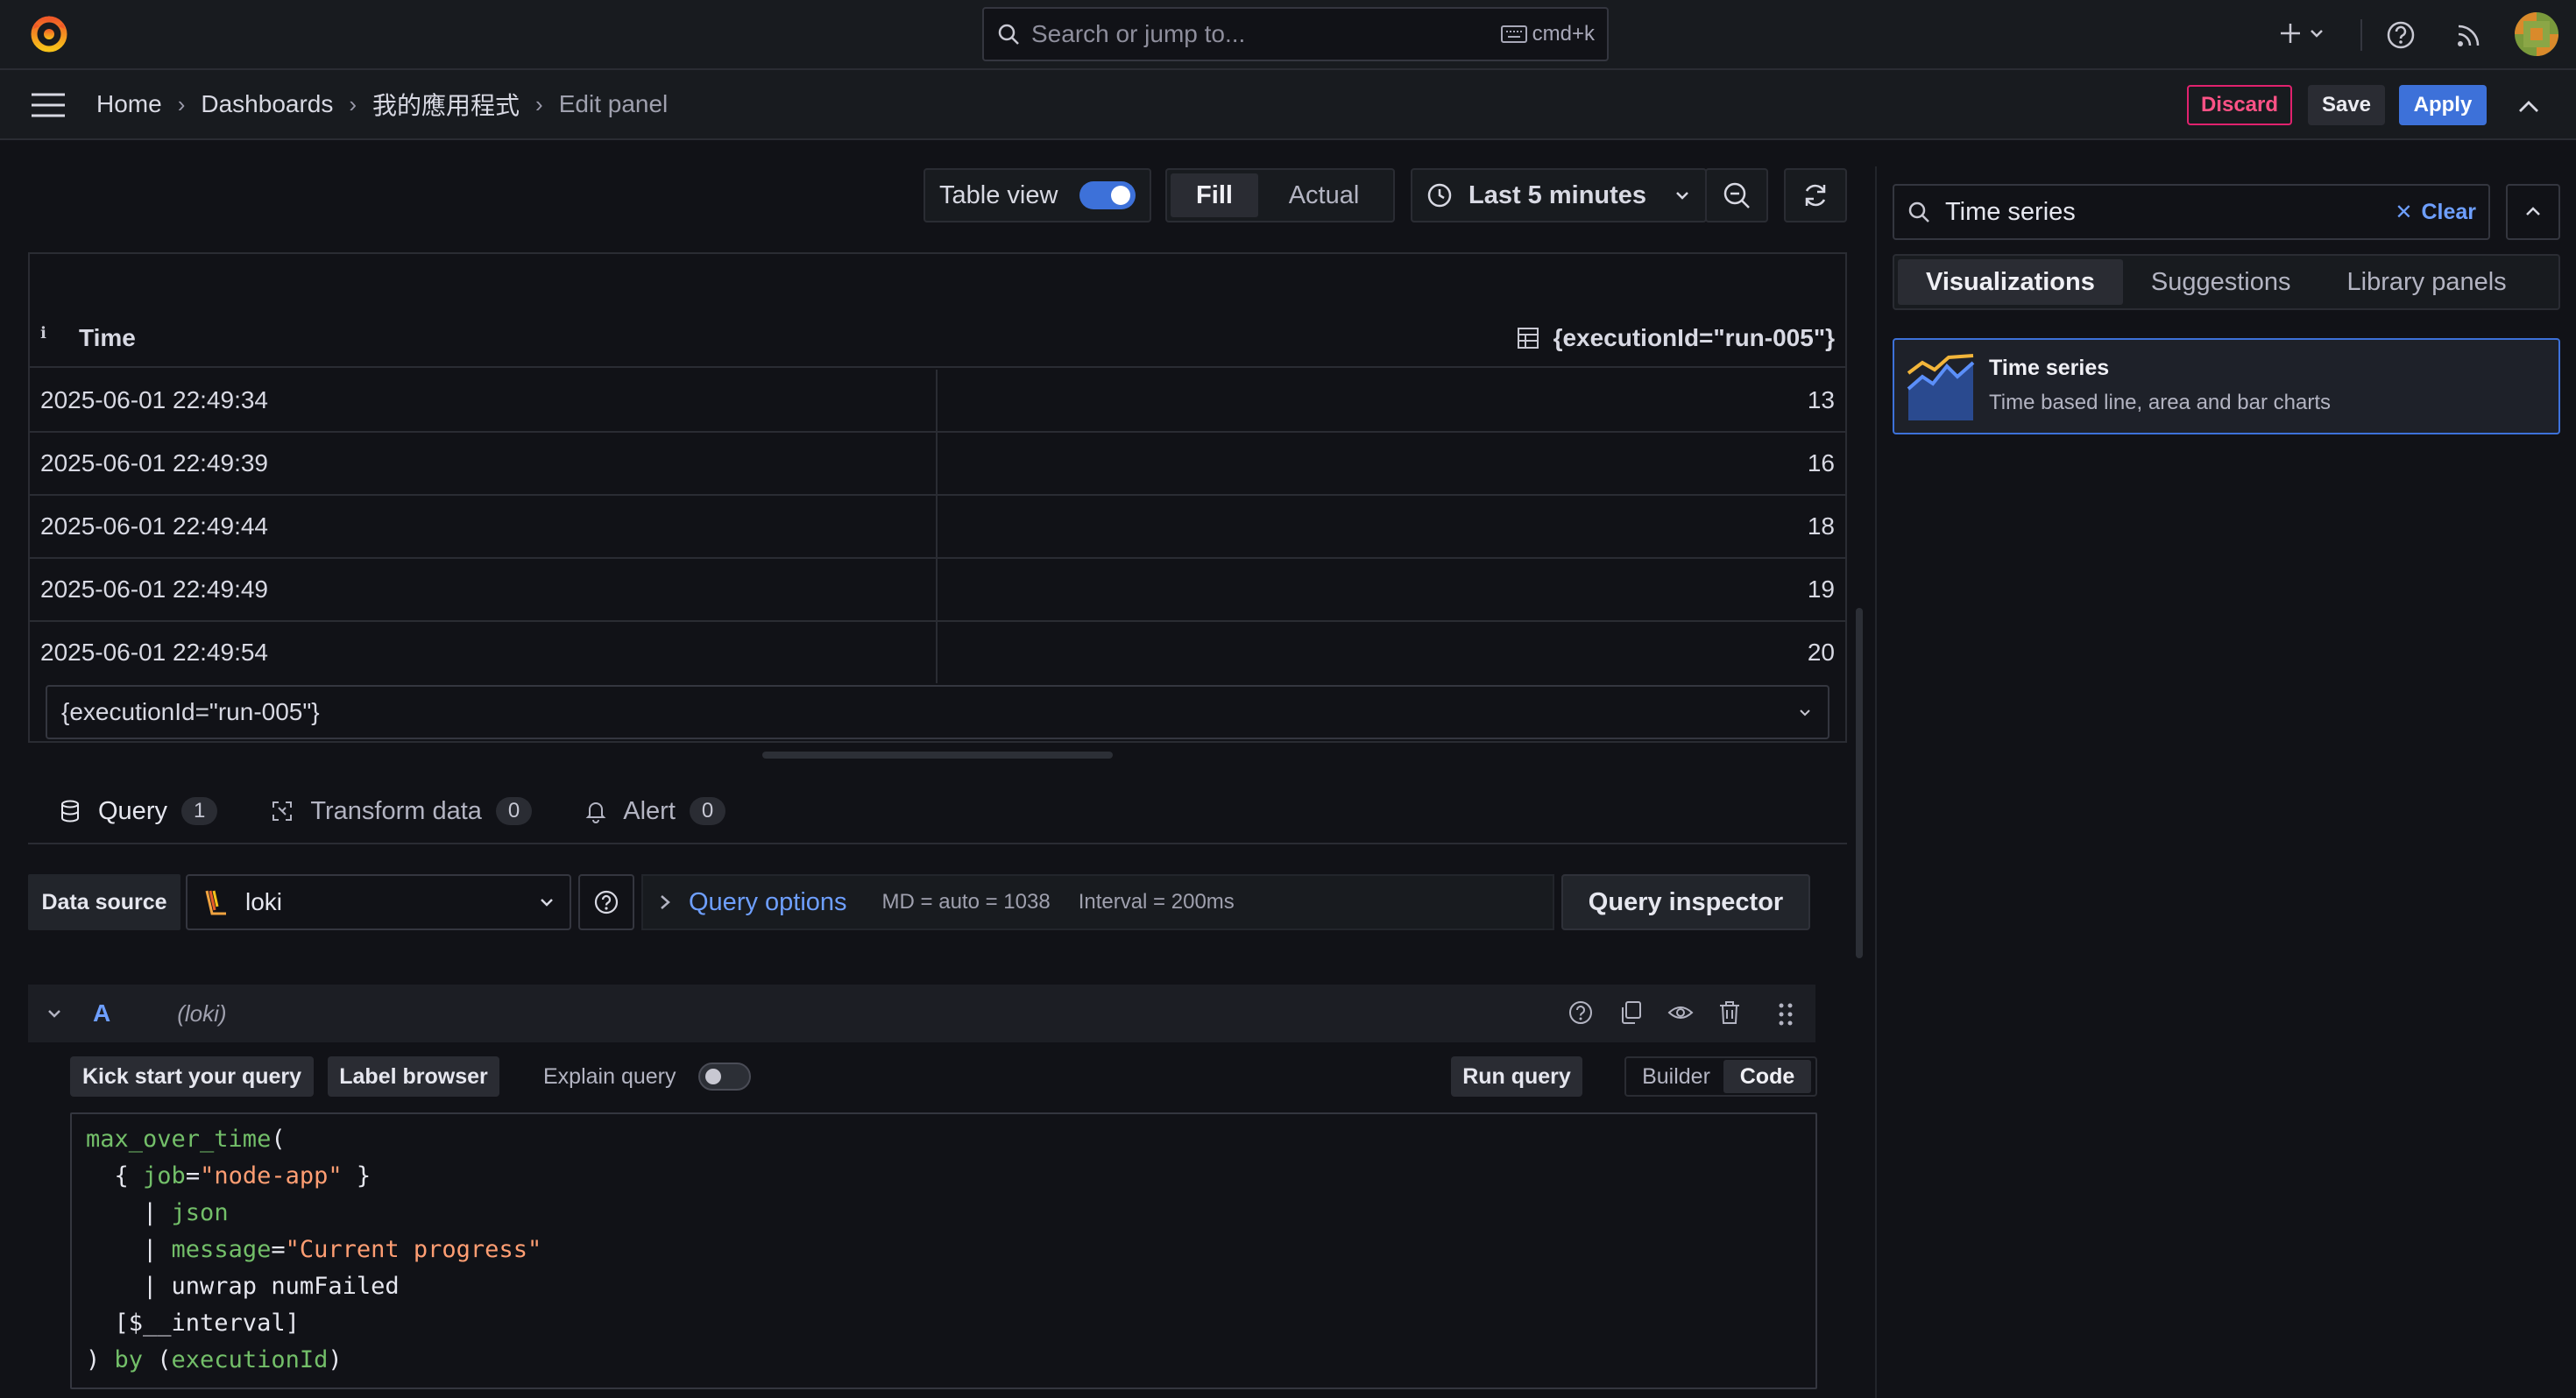 The width and height of the screenshot is (2576, 1398). Describe the element at coordinates (1918, 211) in the screenshot. I see `search-icon` at that location.